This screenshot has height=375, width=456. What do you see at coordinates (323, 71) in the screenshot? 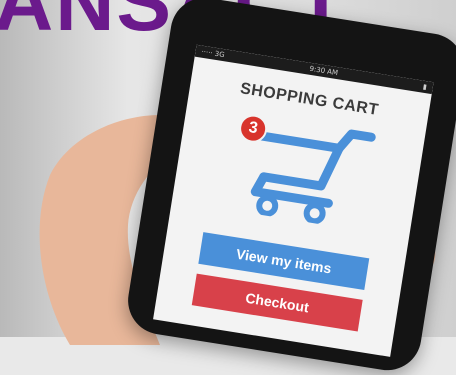
I see `status-time: 9:30 AM` at bounding box center [323, 71].